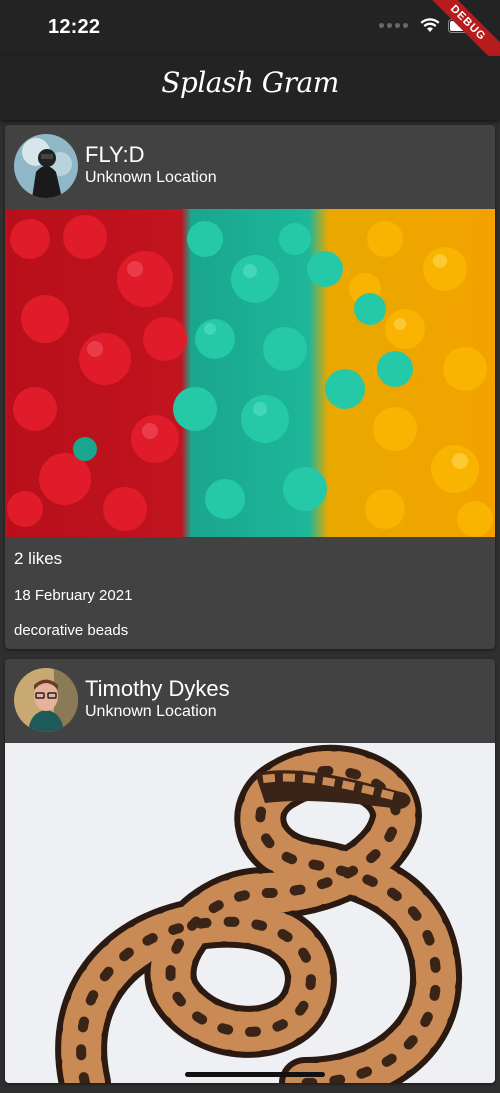 The height and width of the screenshot is (1093, 500). What do you see at coordinates (255, 1074) in the screenshot?
I see `home-indicator` at bounding box center [255, 1074].